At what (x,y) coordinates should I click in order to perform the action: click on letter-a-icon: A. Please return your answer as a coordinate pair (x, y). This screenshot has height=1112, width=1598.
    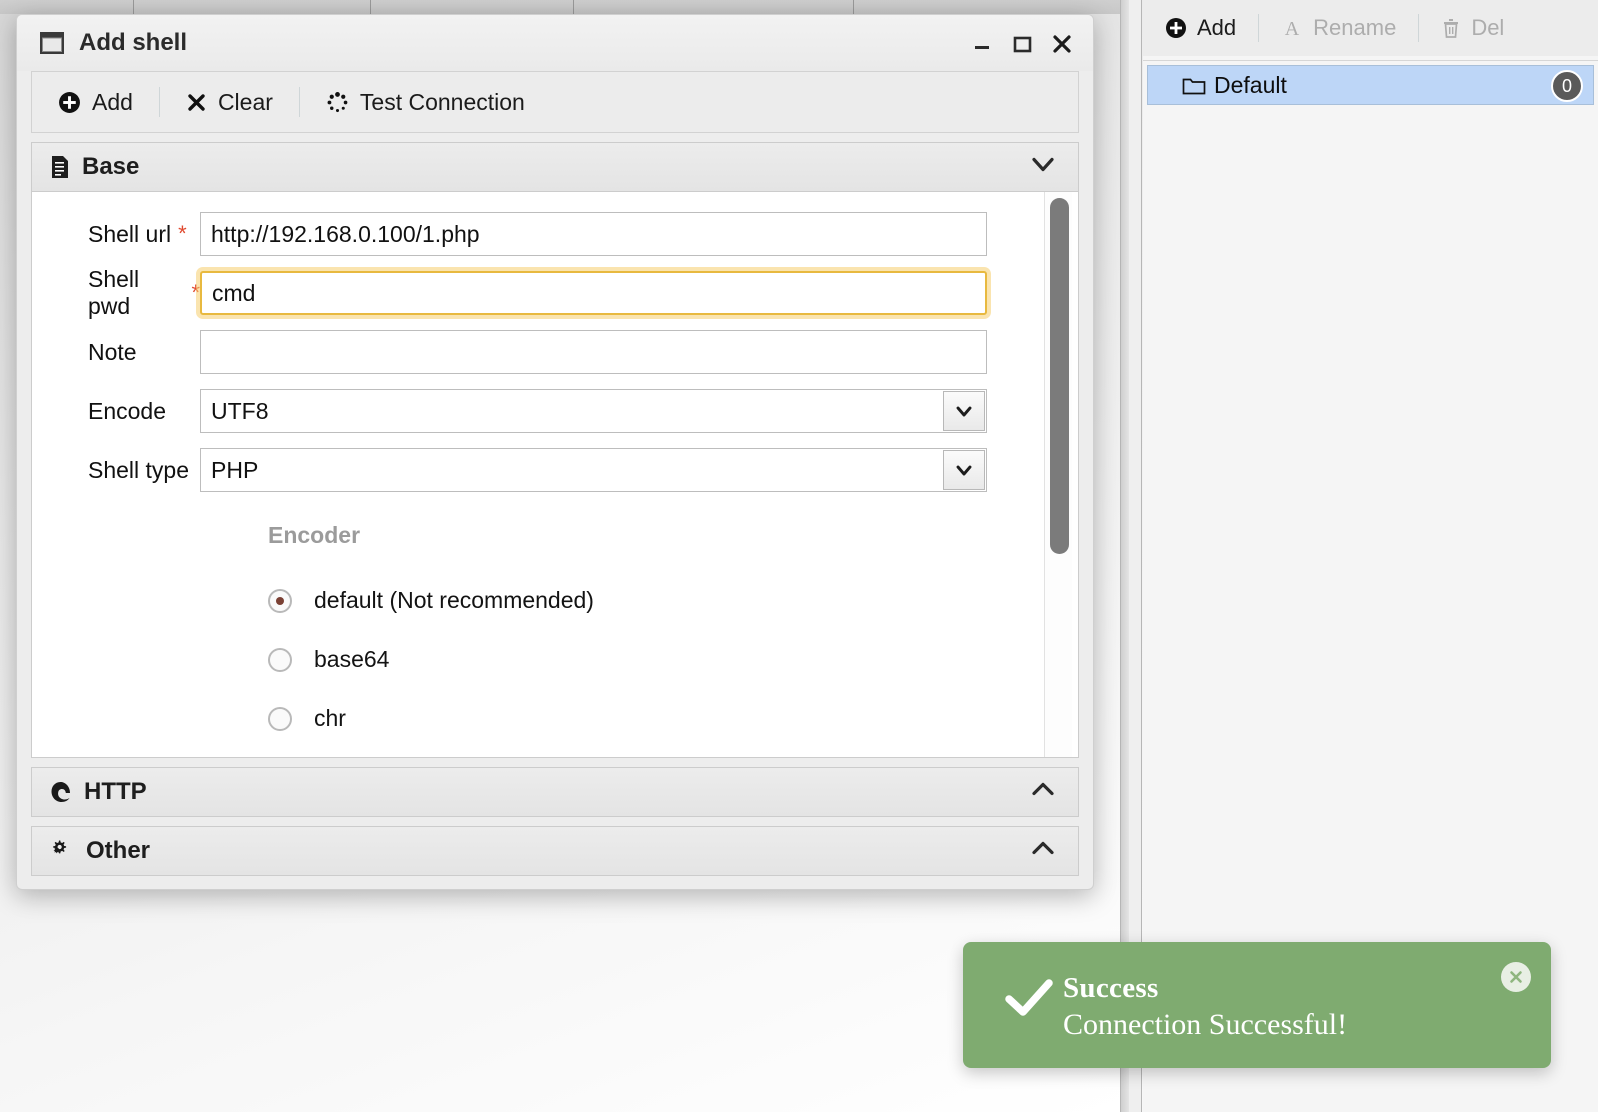
    Looking at the image, I should click on (1292, 28).